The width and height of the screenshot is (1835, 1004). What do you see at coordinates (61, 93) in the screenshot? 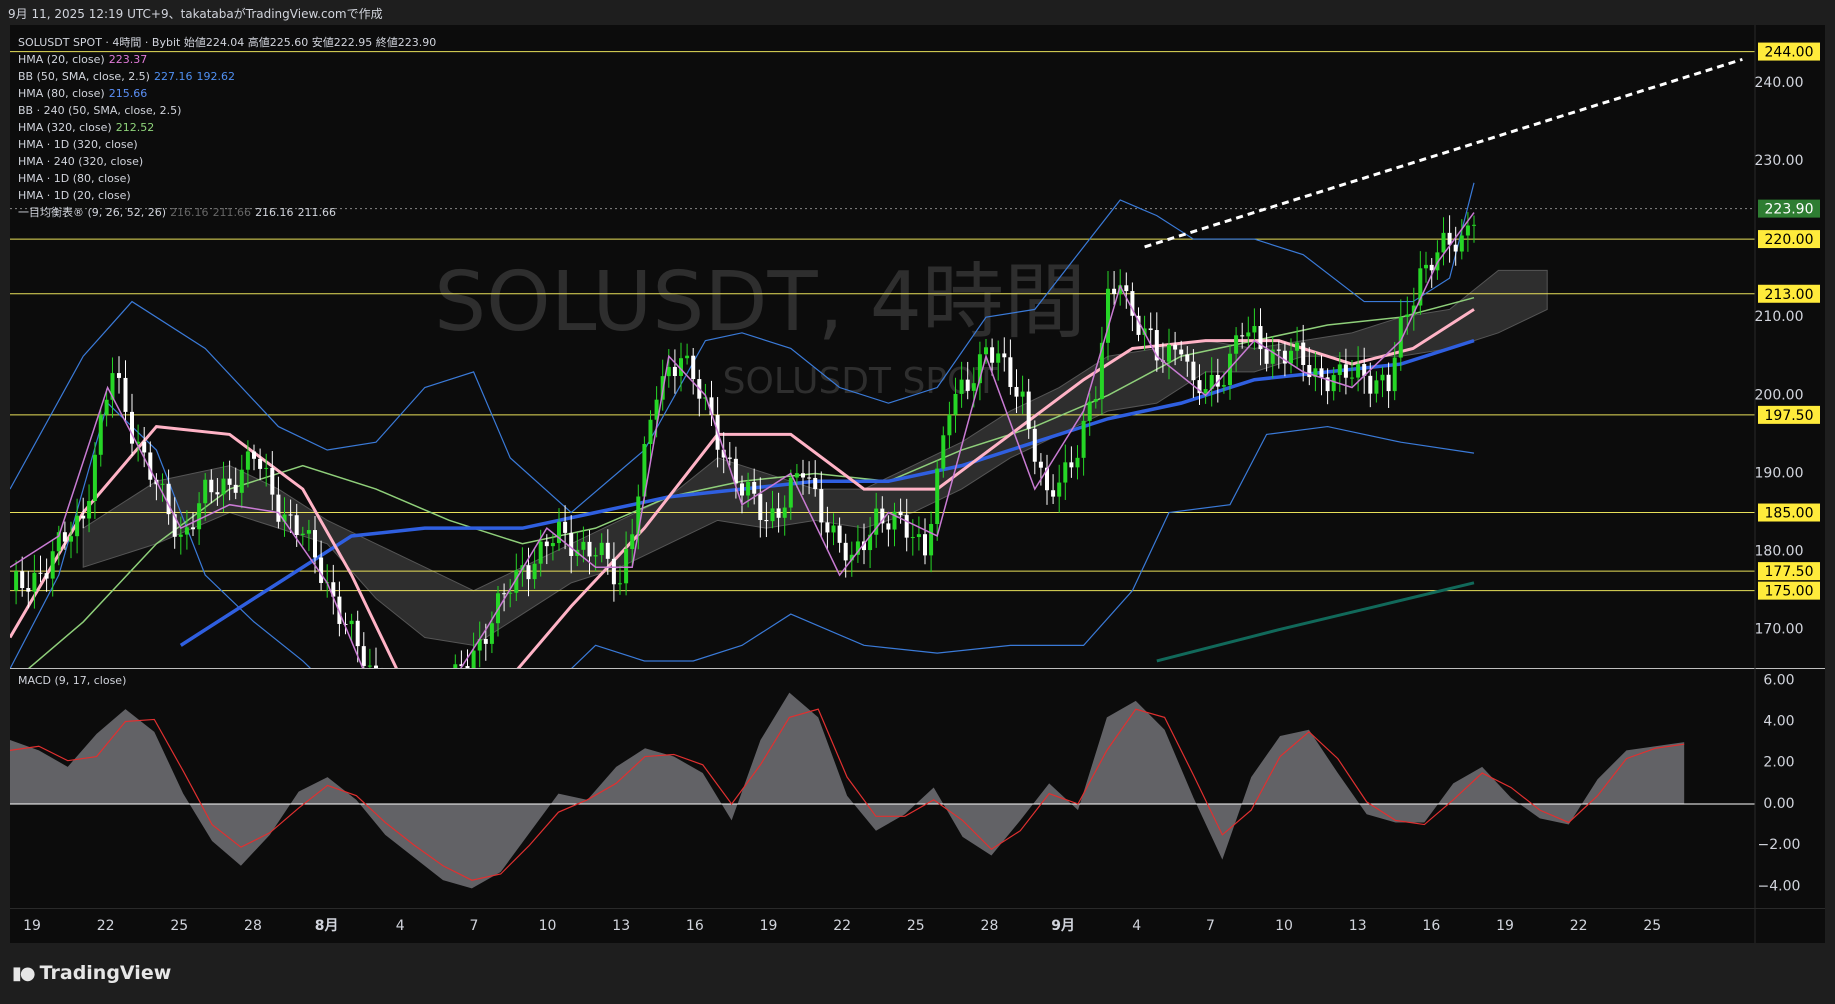
I see `legend-label: HMA (80, close)` at bounding box center [61, 93].